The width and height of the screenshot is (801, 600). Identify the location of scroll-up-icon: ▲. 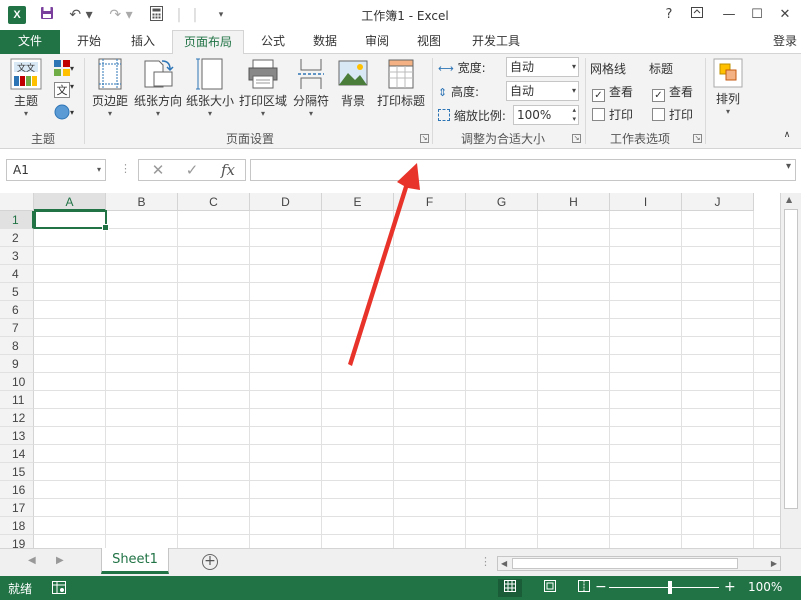
(789, 199).